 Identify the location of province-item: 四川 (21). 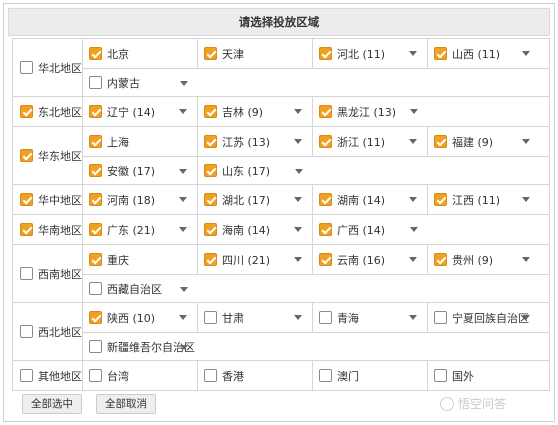
(255, 259).